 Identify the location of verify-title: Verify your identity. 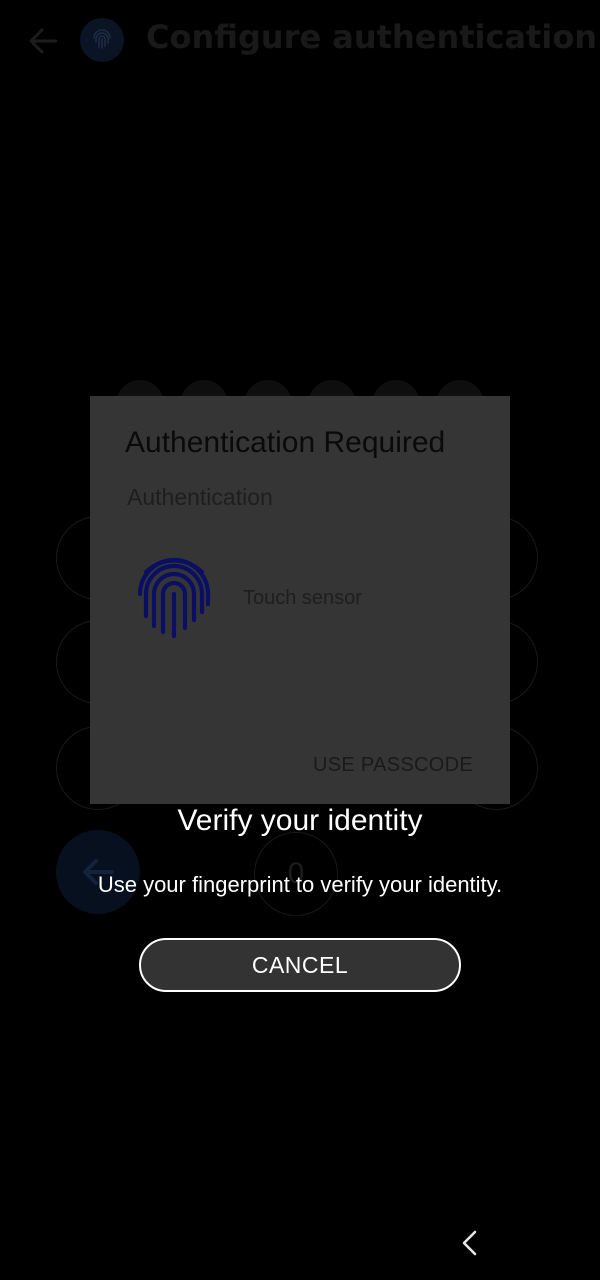
(300, 820).